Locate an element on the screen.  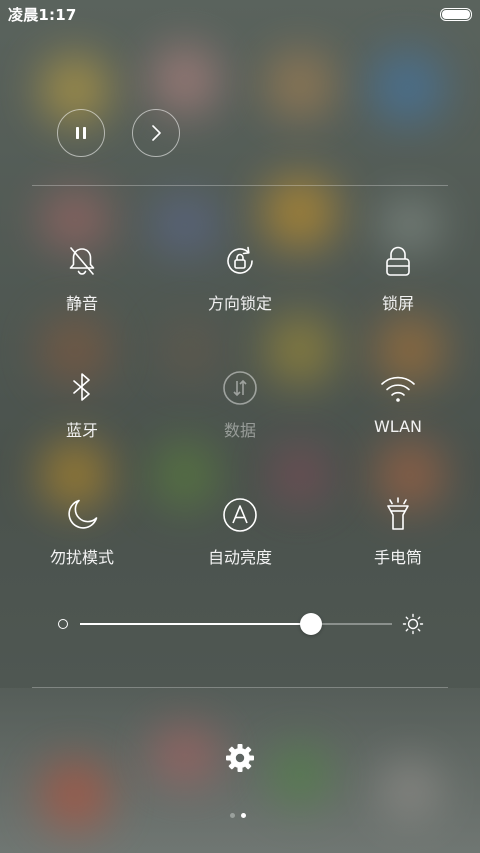
brightness-slider is located at coordinates (240, 624).